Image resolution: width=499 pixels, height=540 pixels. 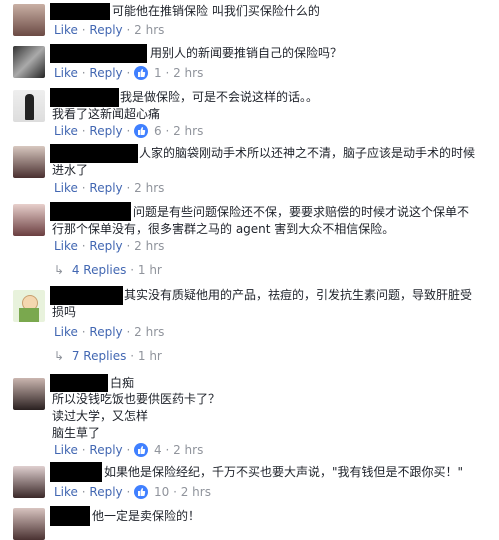 What do you see at coordinates (298, 295) in the screenshot?
I see `comment-text: 其实没有质疑他用的产品，祛痘的，引发抗生素问题，导致肝脏受` at bounding box center [298, 295].